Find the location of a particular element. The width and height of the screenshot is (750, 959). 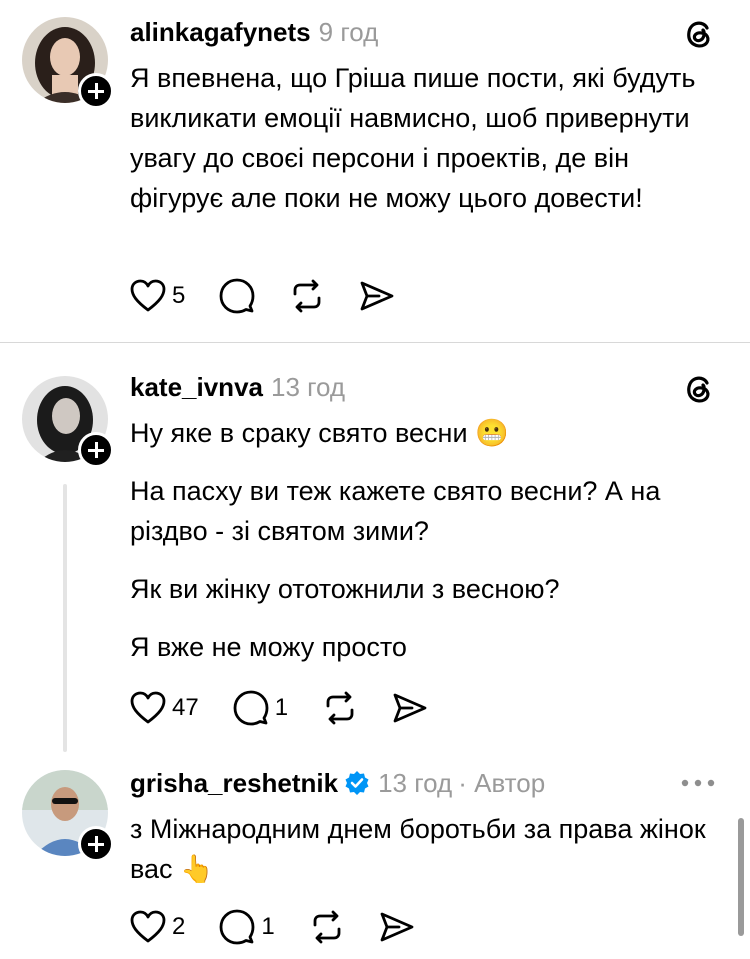

author-label: · Автор is located at coordinates (502, 782).